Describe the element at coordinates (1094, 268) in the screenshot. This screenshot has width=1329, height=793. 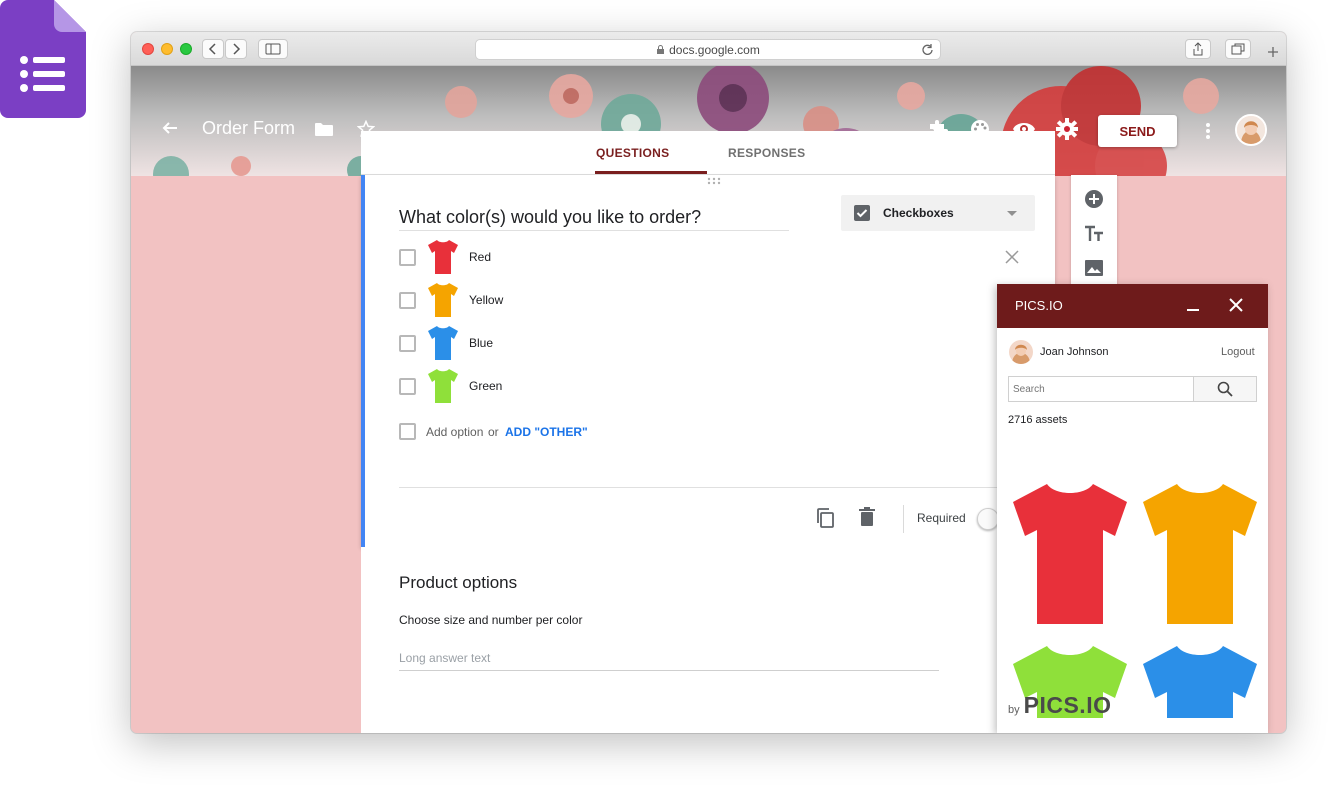
I see `add-image-icon` at that location.